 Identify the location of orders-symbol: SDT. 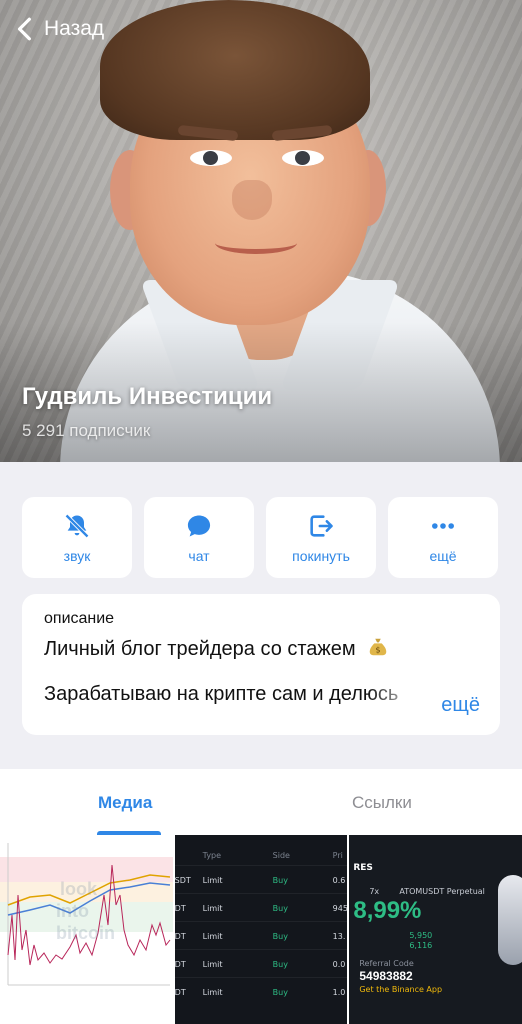
(182, 880).